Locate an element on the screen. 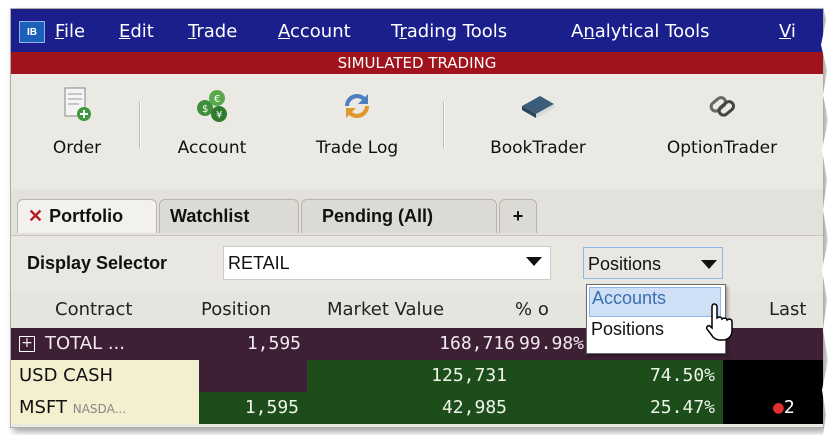  add-tab-button: + is located at coordinates (518, 216).